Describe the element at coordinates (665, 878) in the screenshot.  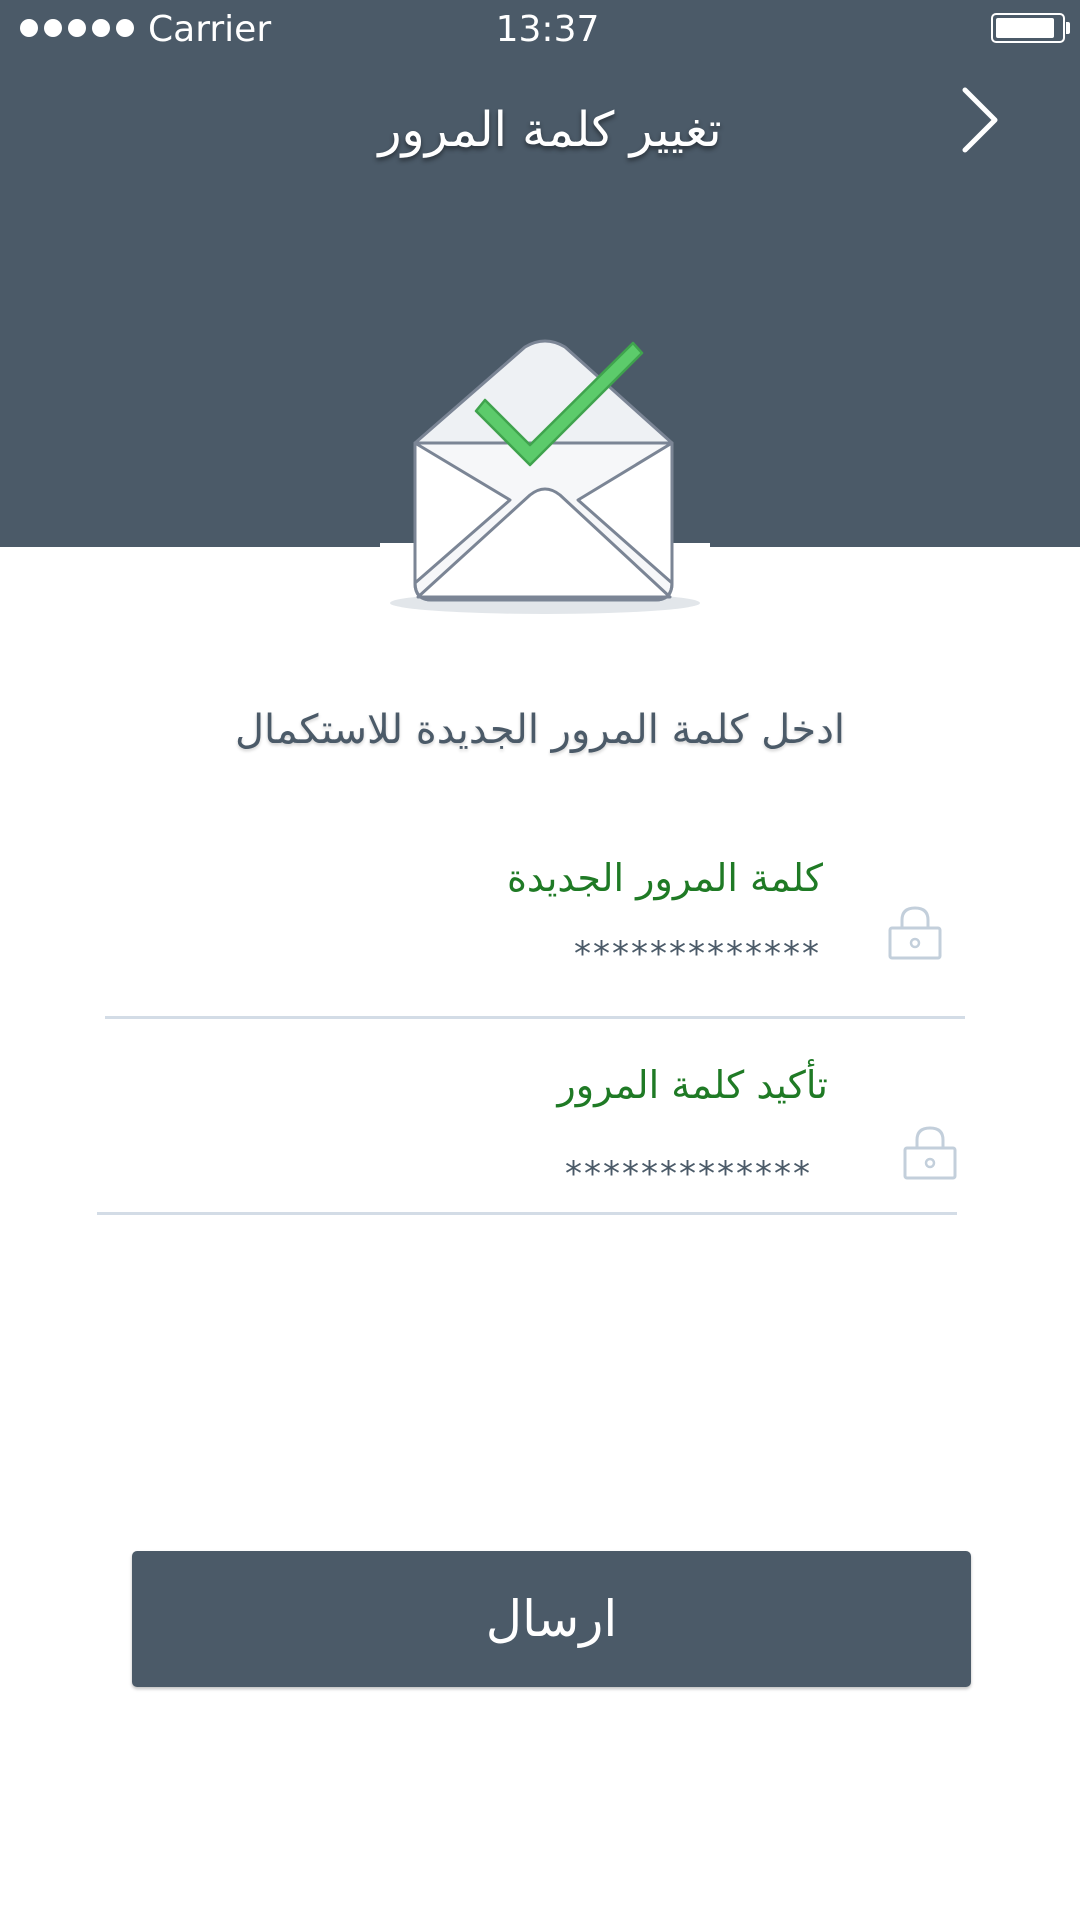
I see `new-password-label: كلمة المرور الجديدة` at that location.